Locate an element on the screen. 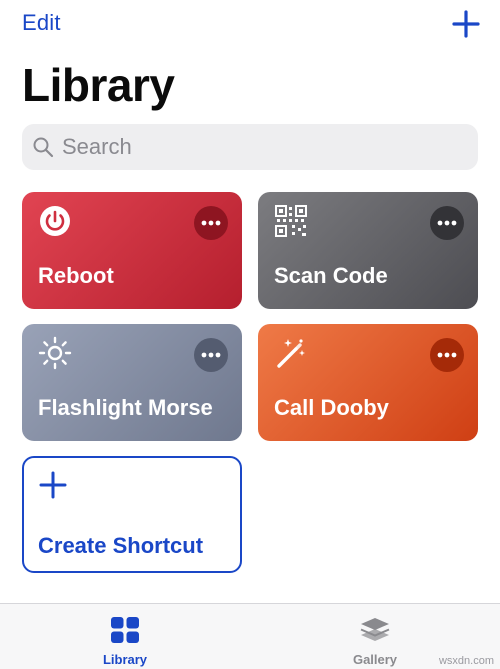 This screenshot has width=500, height=669. shortcut-label: Flashlight Morse is located at coordinates (125, 407).